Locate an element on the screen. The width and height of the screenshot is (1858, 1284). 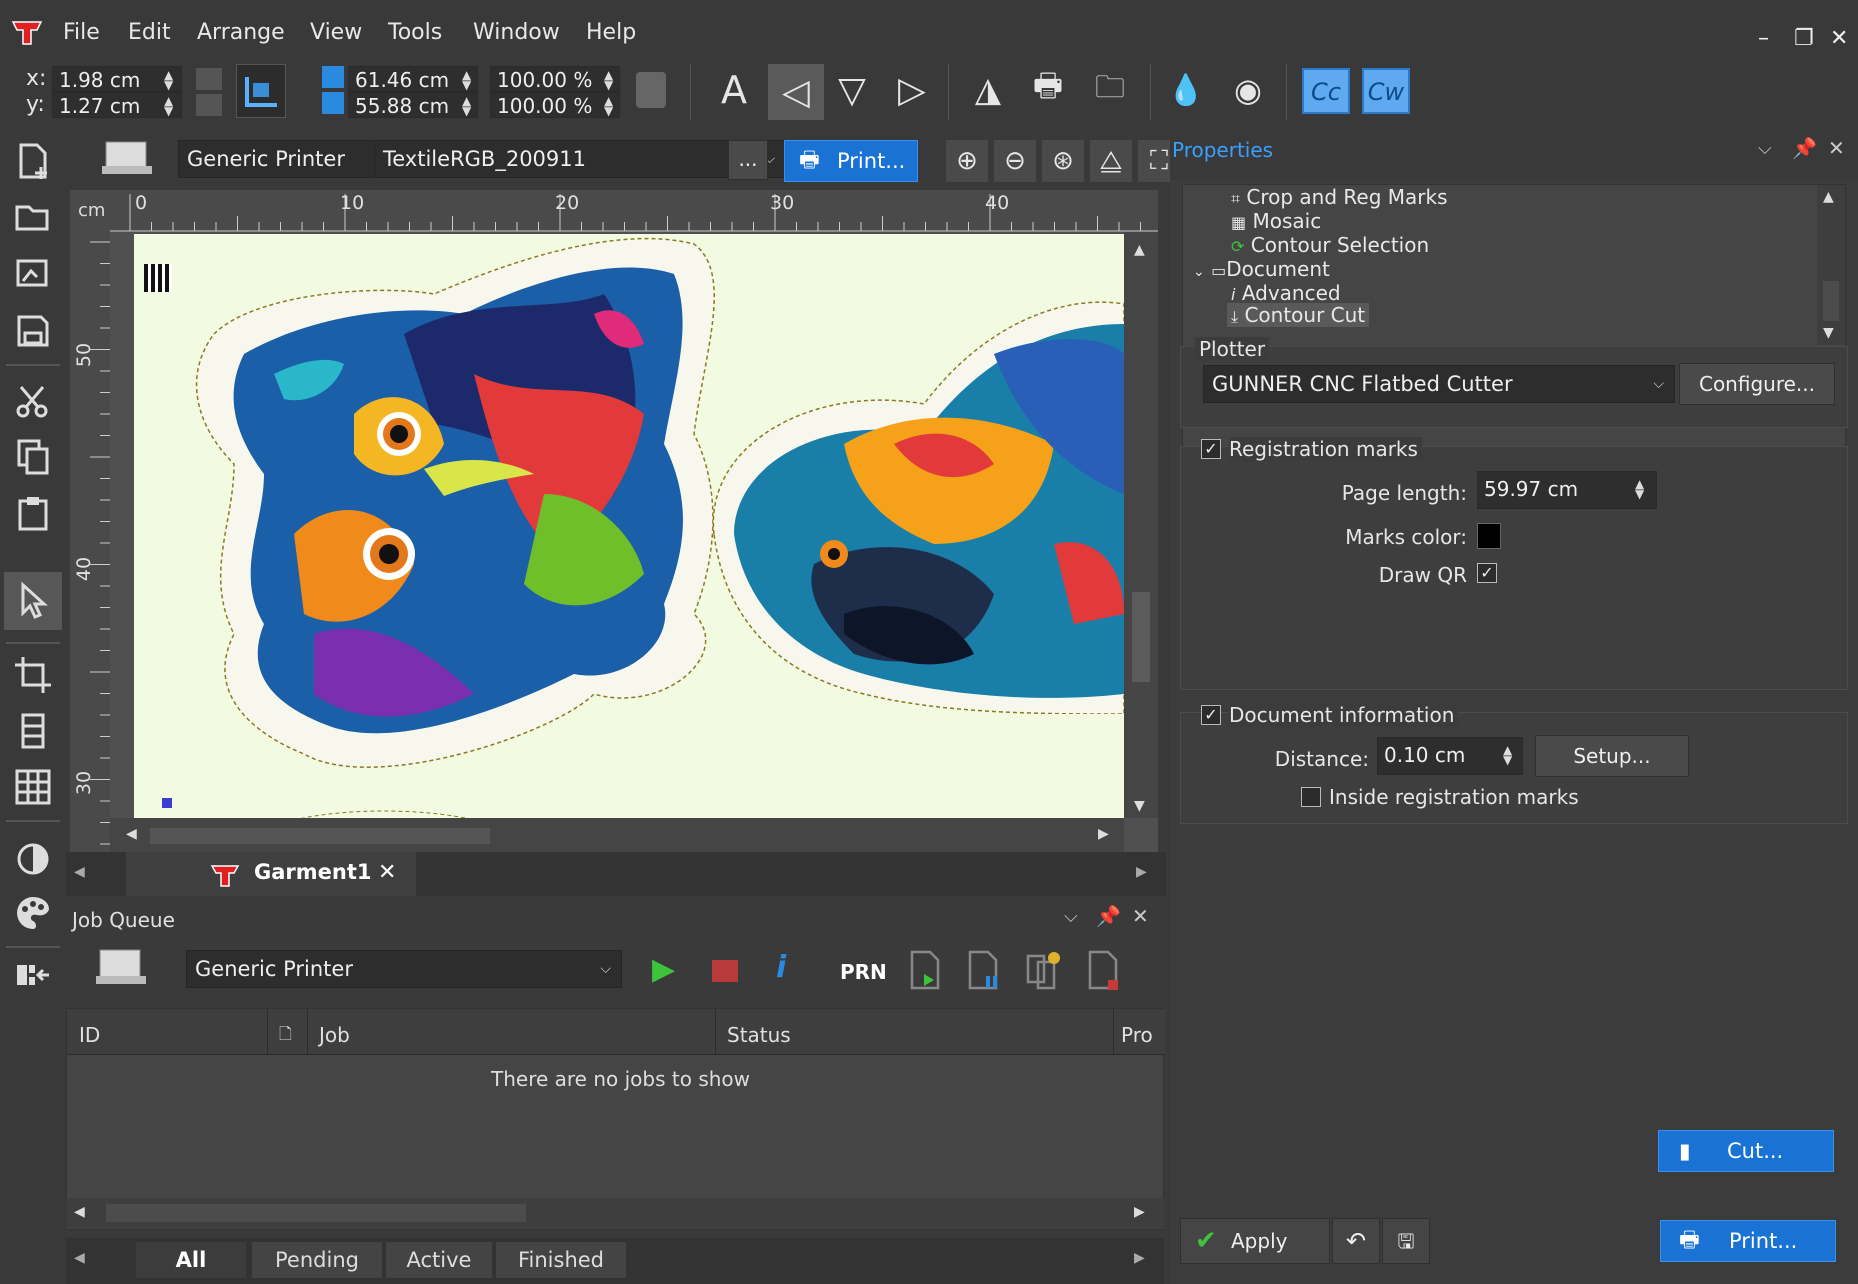
crop-icon is located at coordinates (33, 675).